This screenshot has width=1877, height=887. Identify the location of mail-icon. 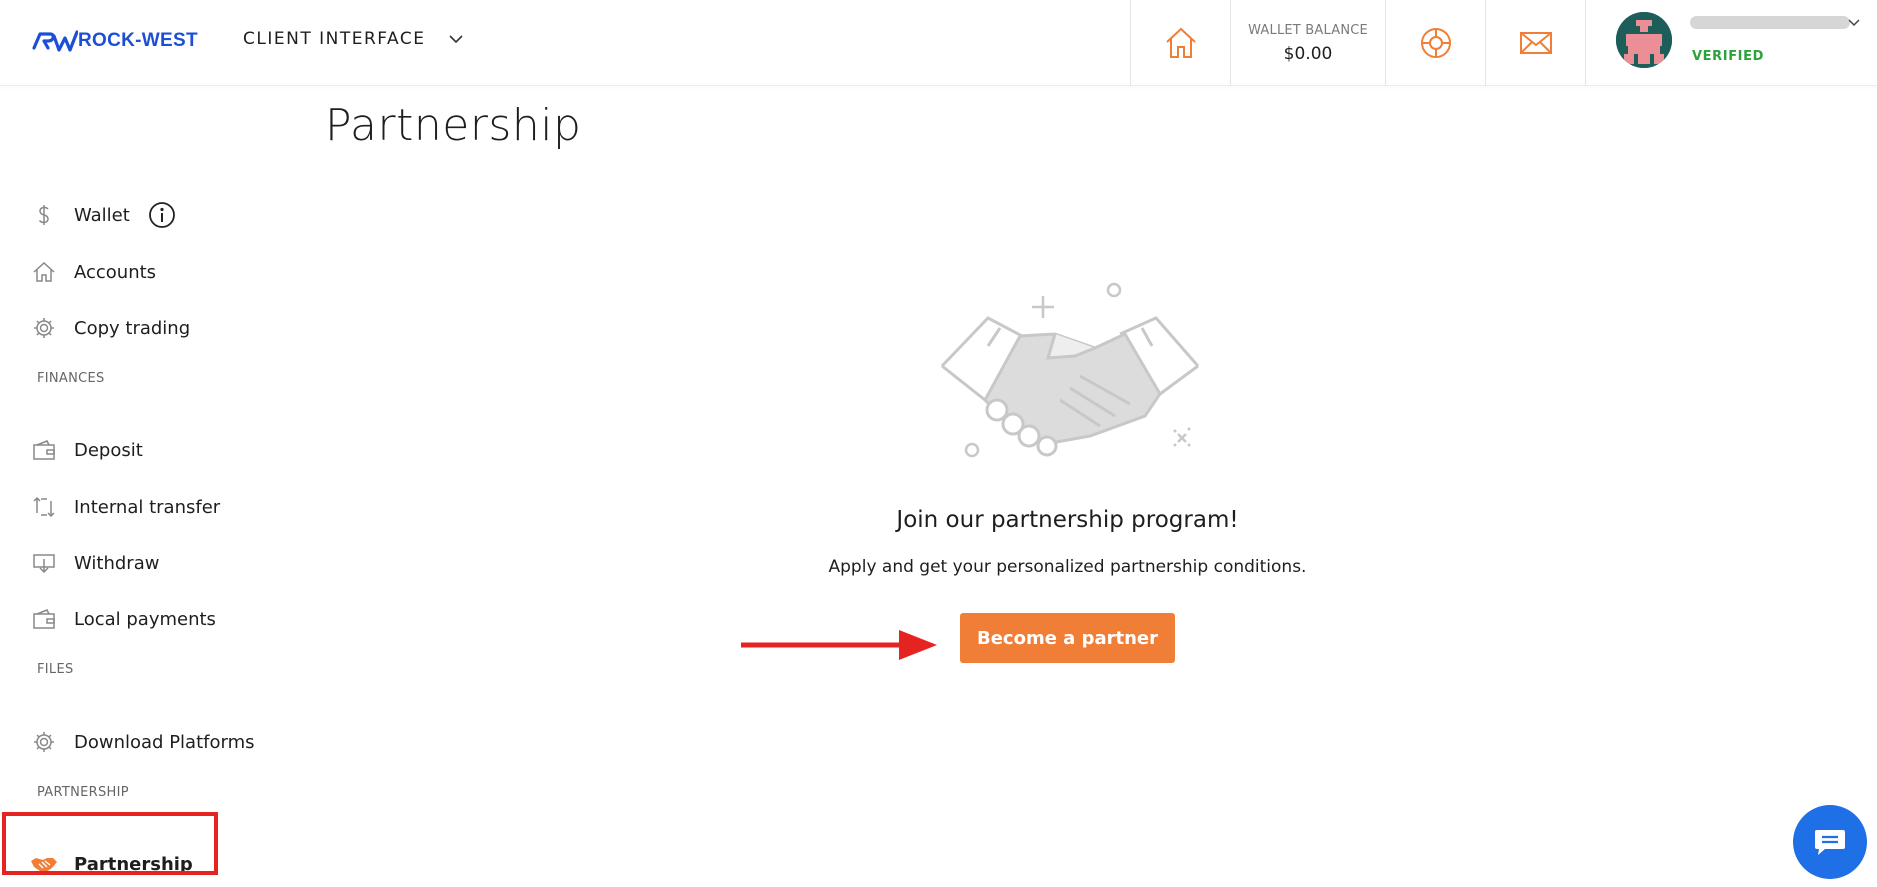
(1535, 43).